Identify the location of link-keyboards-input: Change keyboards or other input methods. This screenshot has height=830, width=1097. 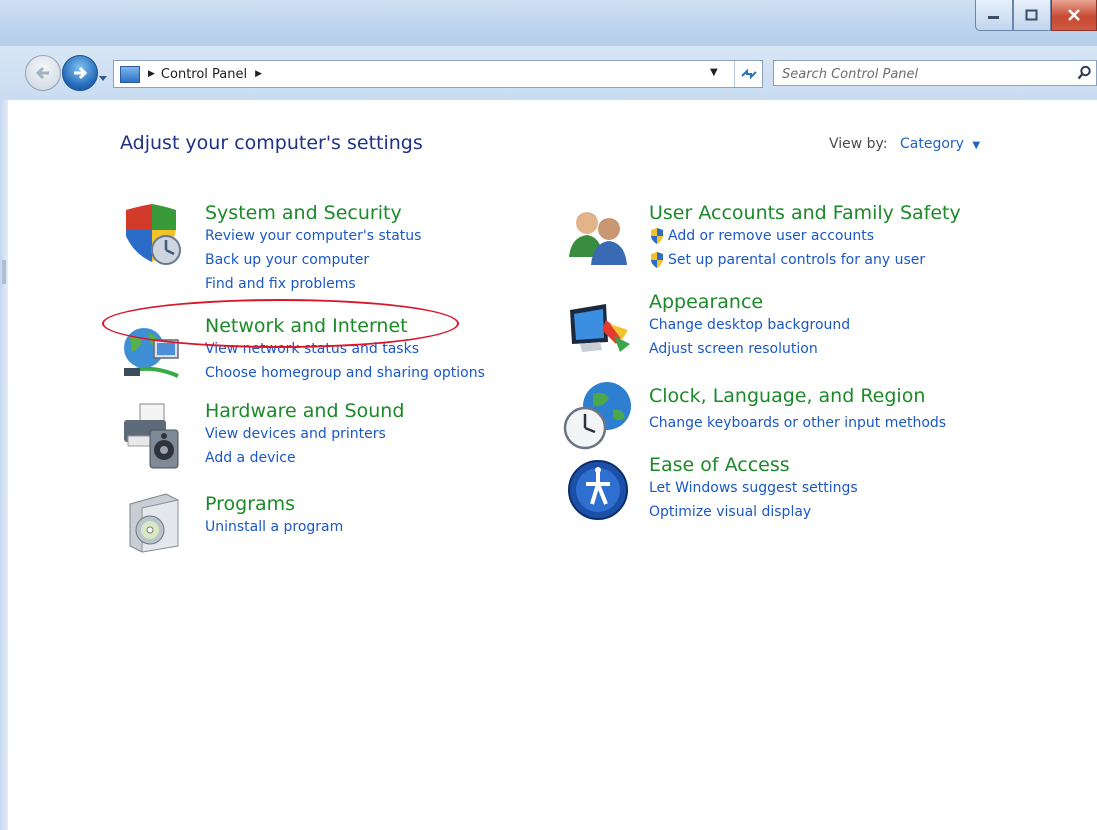
(797, 423).